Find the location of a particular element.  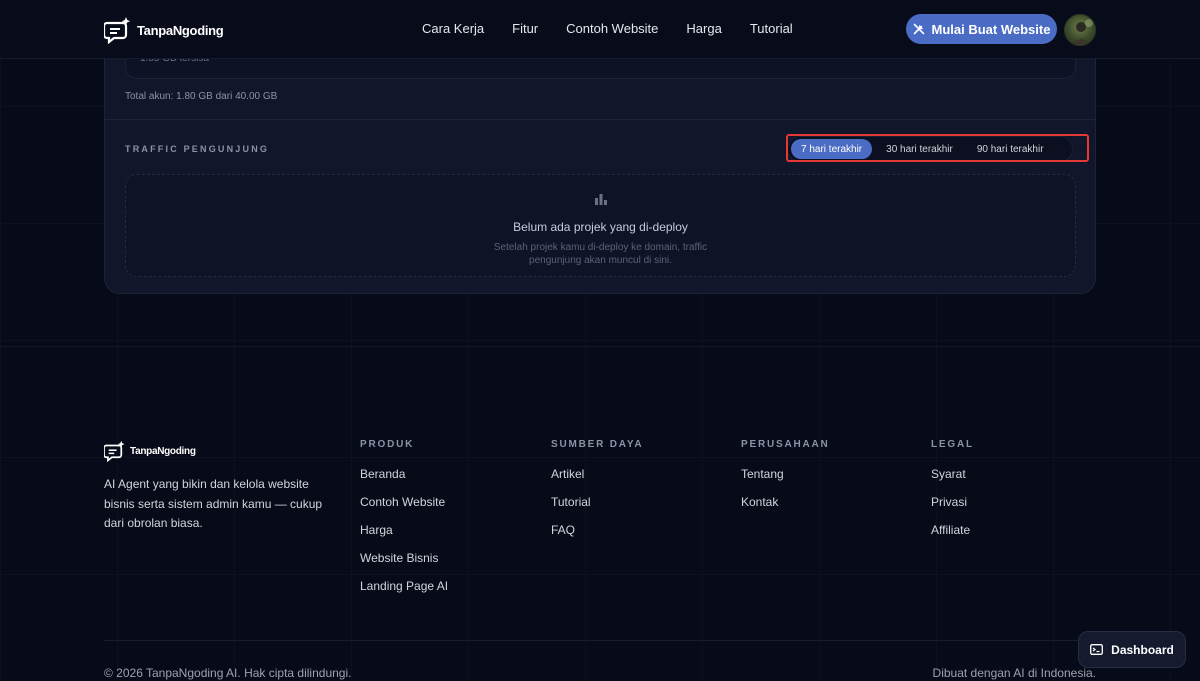

nav-fitur: Fitur is located at coordinates (525, 29).